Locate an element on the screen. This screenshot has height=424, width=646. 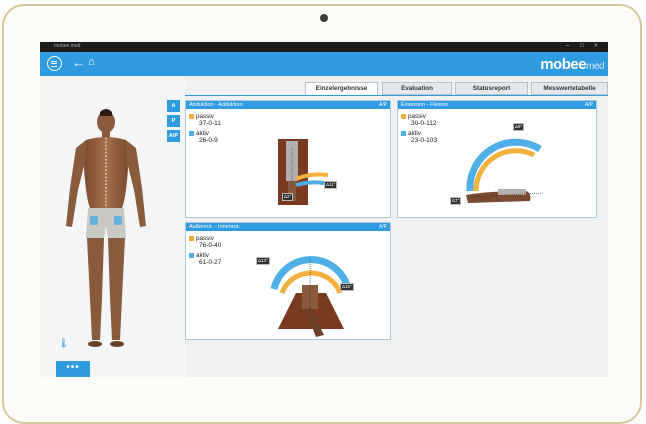
close-icon: × is located at coordinates (596, 46).